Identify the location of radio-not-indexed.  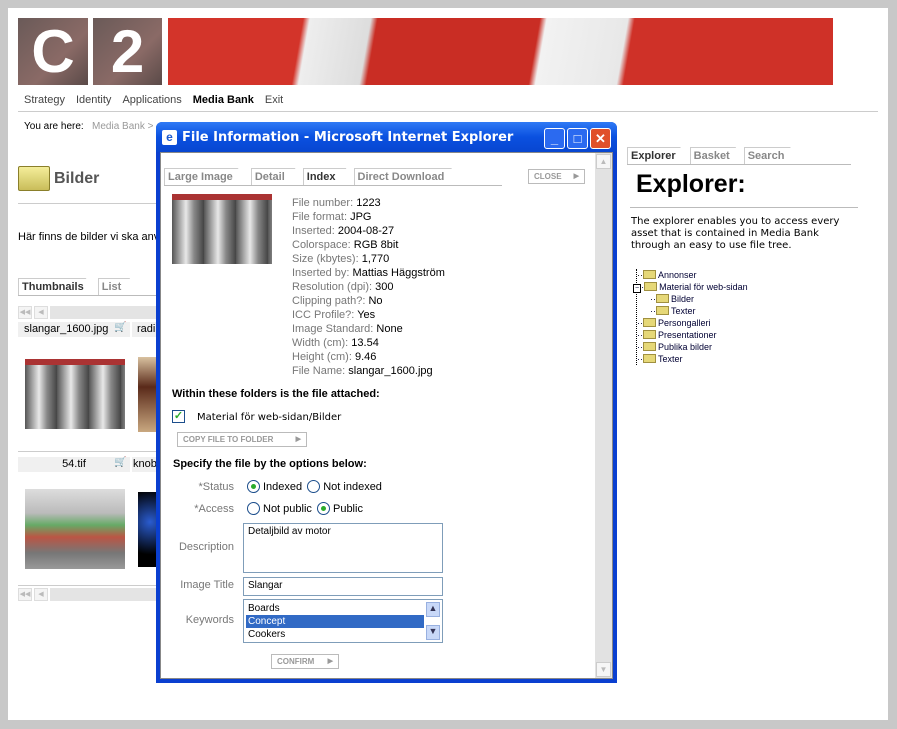
(314, 486).